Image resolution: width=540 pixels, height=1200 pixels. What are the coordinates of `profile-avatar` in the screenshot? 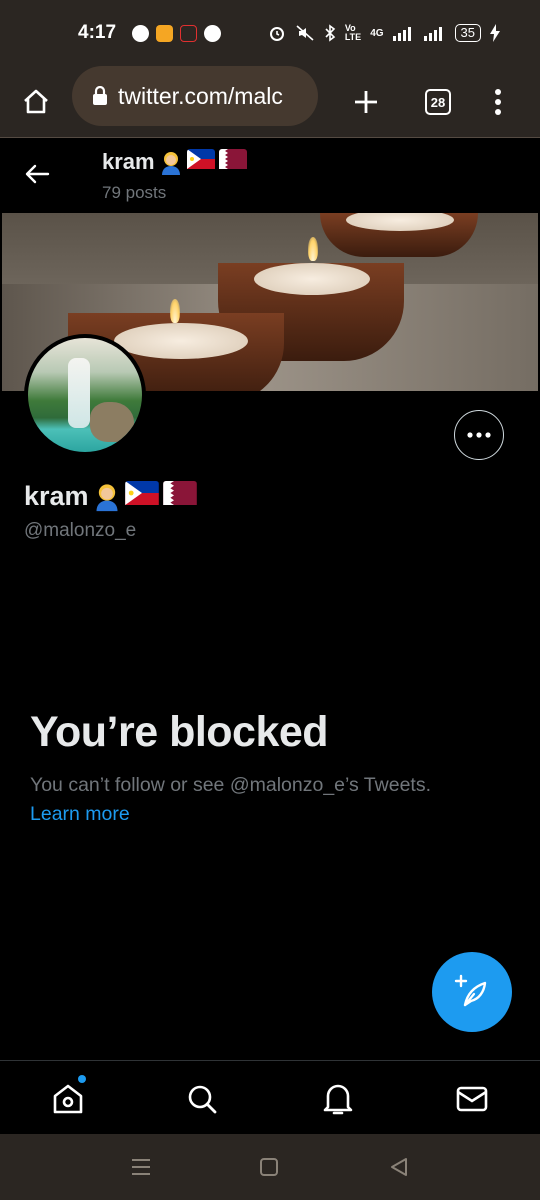 It's located at (85, 395).